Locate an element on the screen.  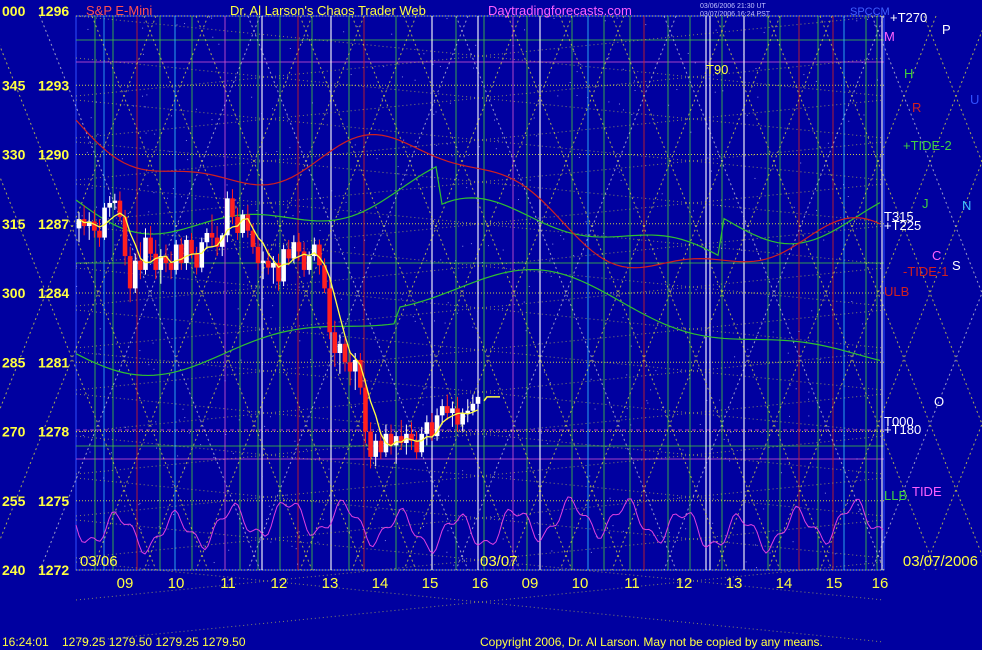
x-hour-label: 13 is located at coordinates (330, 583).